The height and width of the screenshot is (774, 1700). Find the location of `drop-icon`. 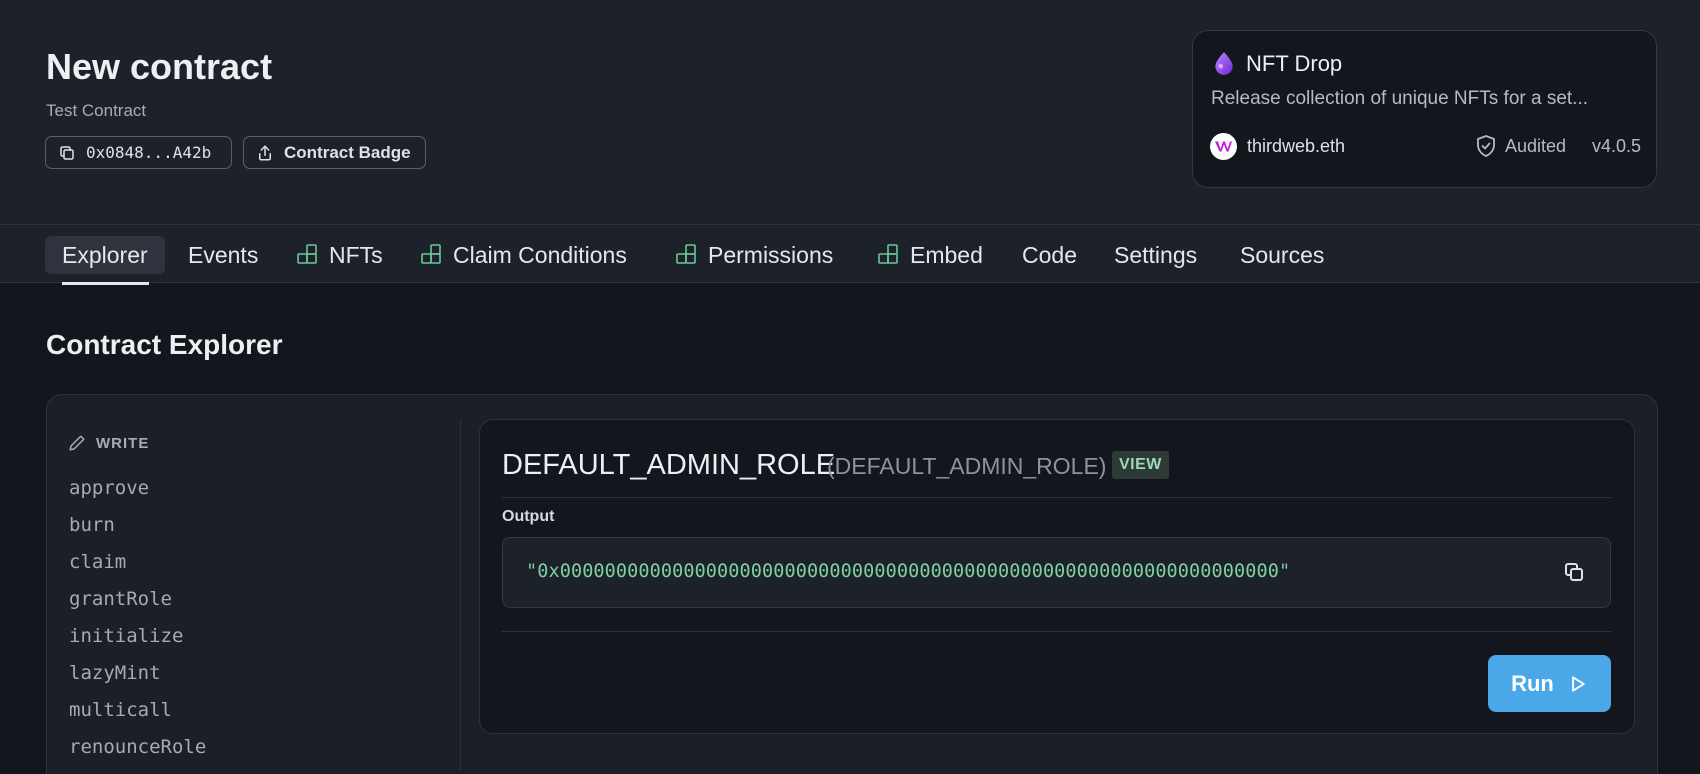

drop-icon is located at coordinates (1224, 63).